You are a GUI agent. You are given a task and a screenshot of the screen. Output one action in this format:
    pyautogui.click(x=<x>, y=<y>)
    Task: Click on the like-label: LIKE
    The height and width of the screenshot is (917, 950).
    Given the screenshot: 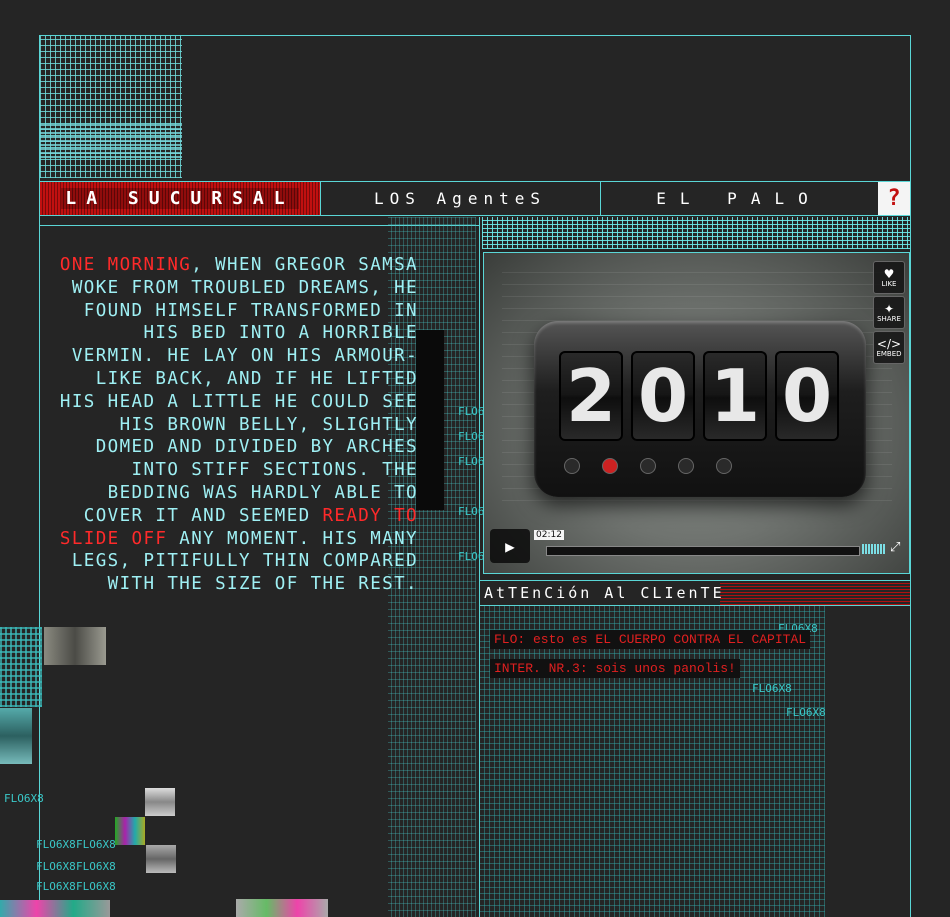 What is the action you would take?
    pyautogui.click(x=889, y=283)
    